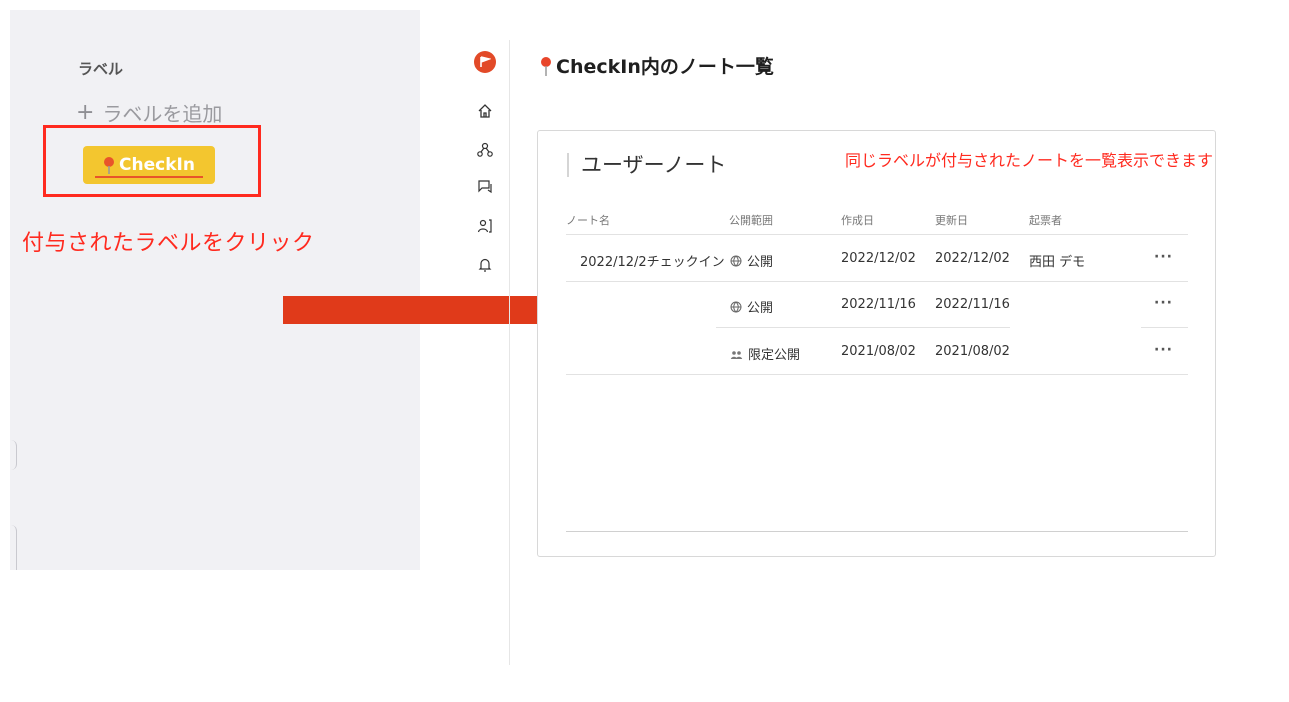  Describe the element at coordinates (857, 220) in the screenshot. I see `column-header-created: 作成日` at that location.